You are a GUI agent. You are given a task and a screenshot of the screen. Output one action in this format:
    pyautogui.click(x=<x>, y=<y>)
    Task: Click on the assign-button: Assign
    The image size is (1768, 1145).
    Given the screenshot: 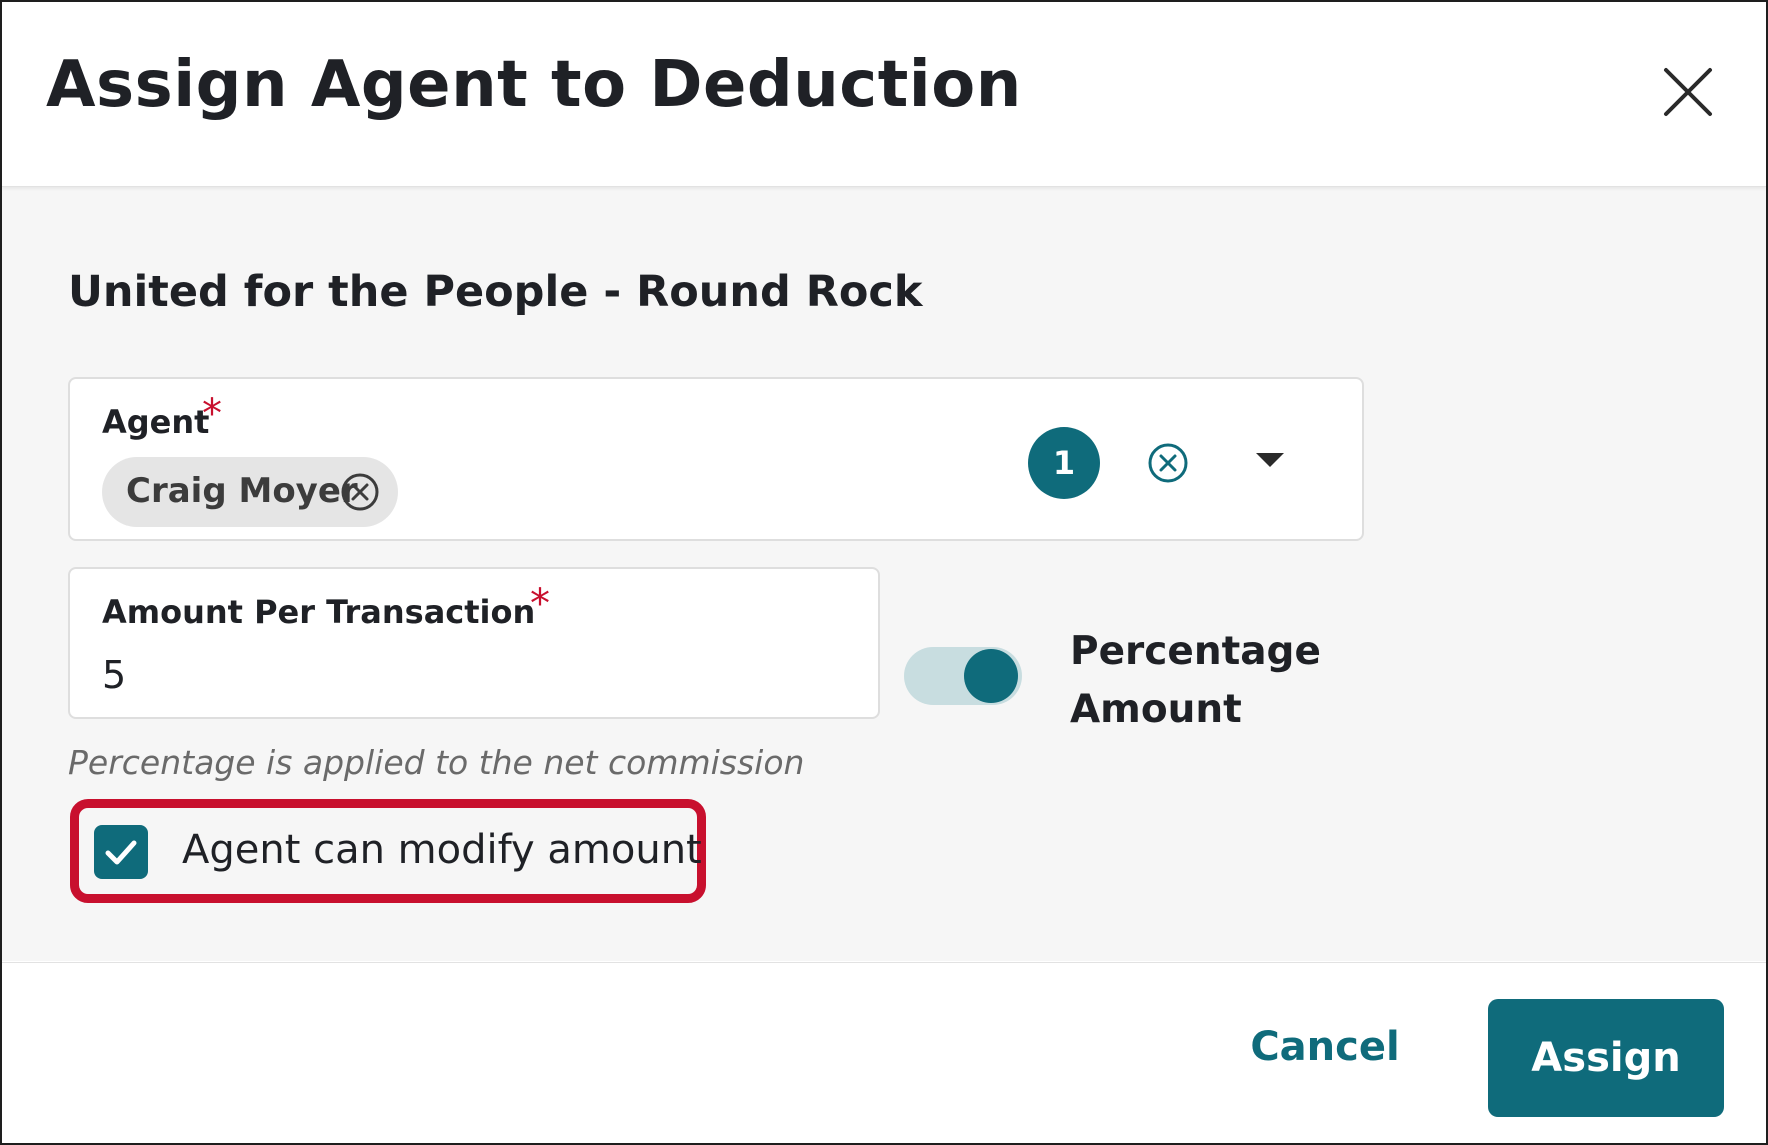 What is the action you would take?
    pyautogui.click(x=1606, y=1058)
    